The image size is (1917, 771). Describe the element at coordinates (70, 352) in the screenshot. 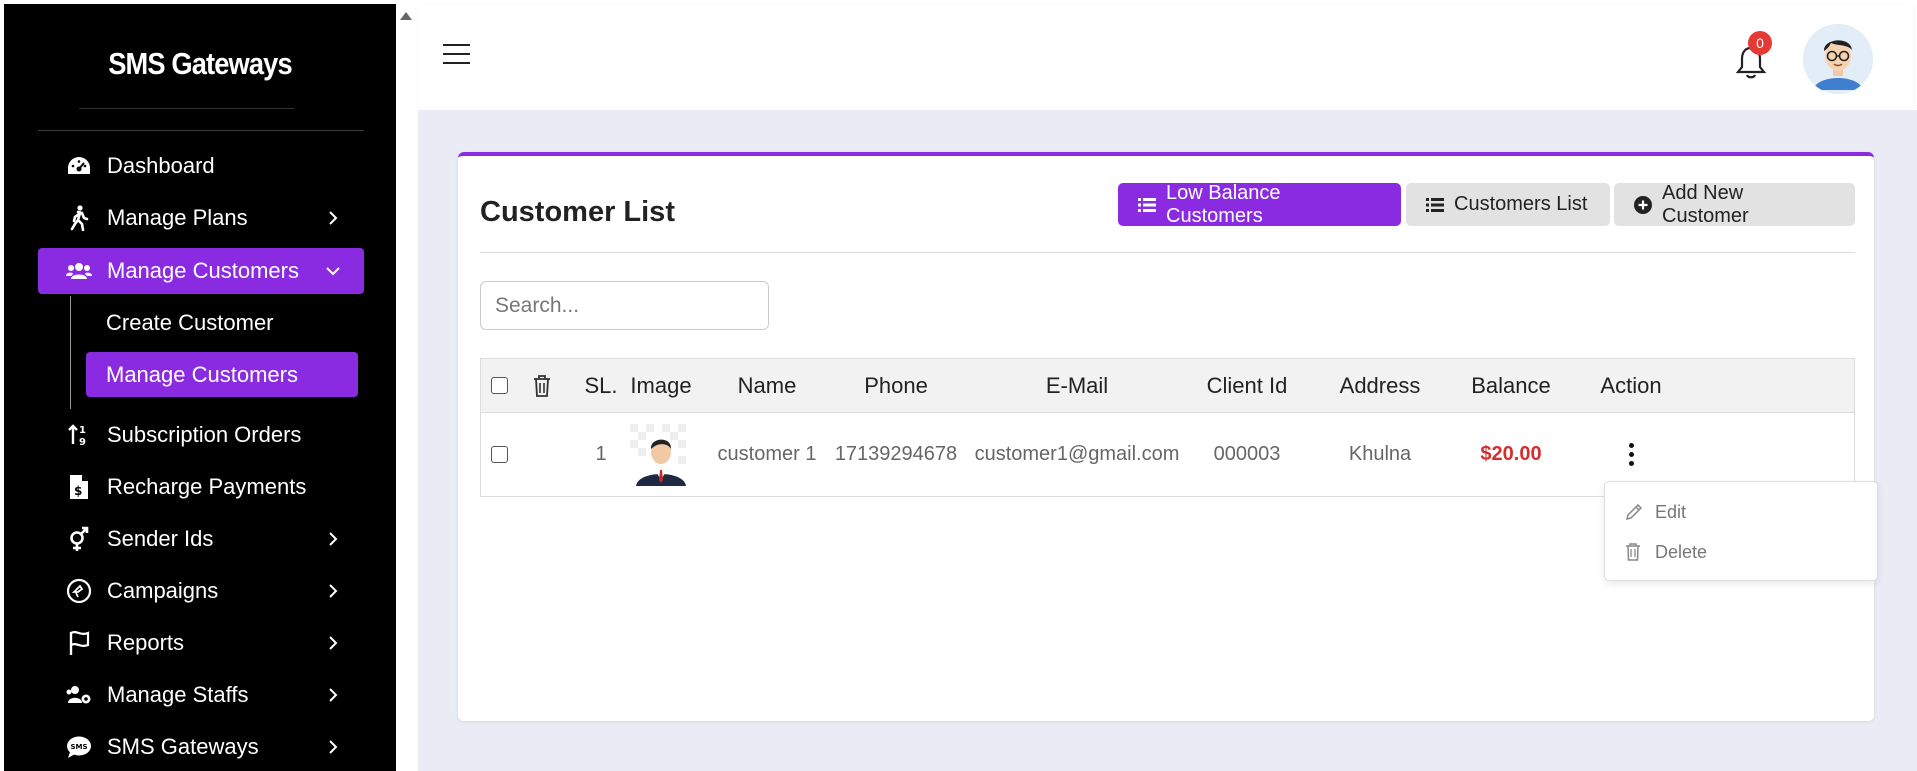

I see `submenu-line` at that location.